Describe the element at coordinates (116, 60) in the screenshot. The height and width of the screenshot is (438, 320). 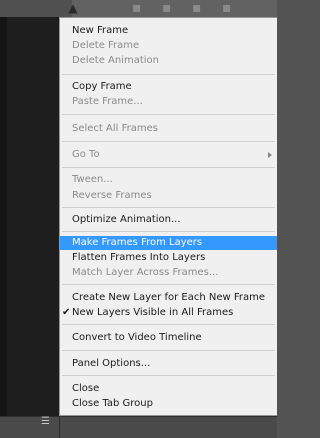
I see `menu-item-delete-animation: Delete Animation` at that location.